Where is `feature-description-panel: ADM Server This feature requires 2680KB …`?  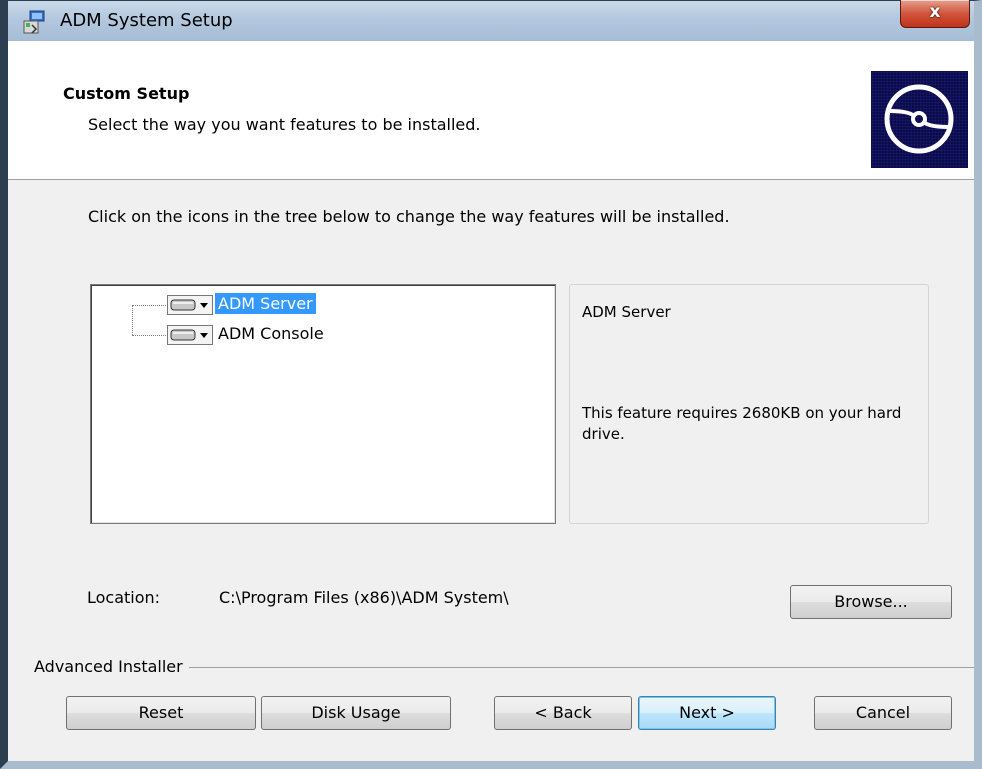
feature-description-panel: ADM Server This feature requires 2680KB … is located at coordinates (749, 404).